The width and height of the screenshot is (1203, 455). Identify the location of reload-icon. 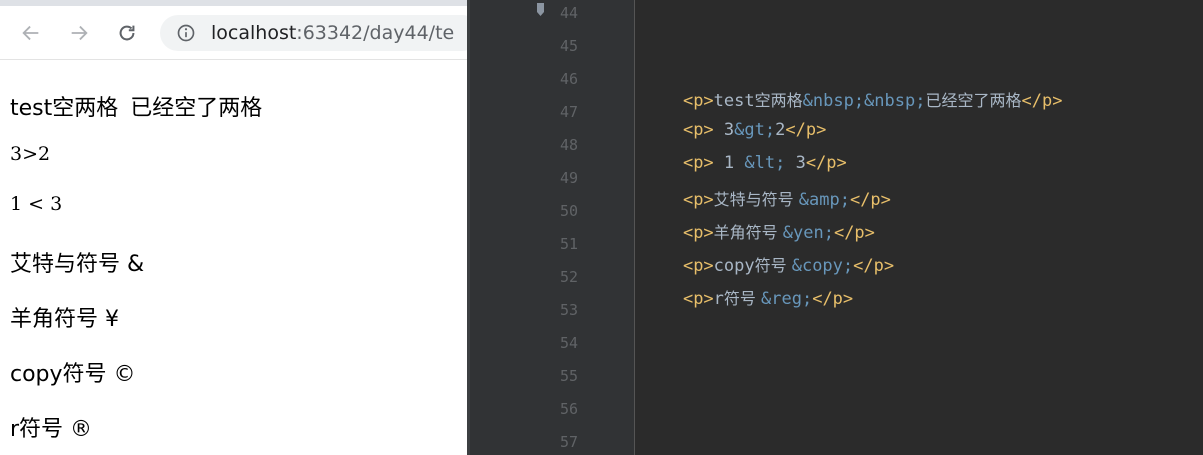
(127, 33).